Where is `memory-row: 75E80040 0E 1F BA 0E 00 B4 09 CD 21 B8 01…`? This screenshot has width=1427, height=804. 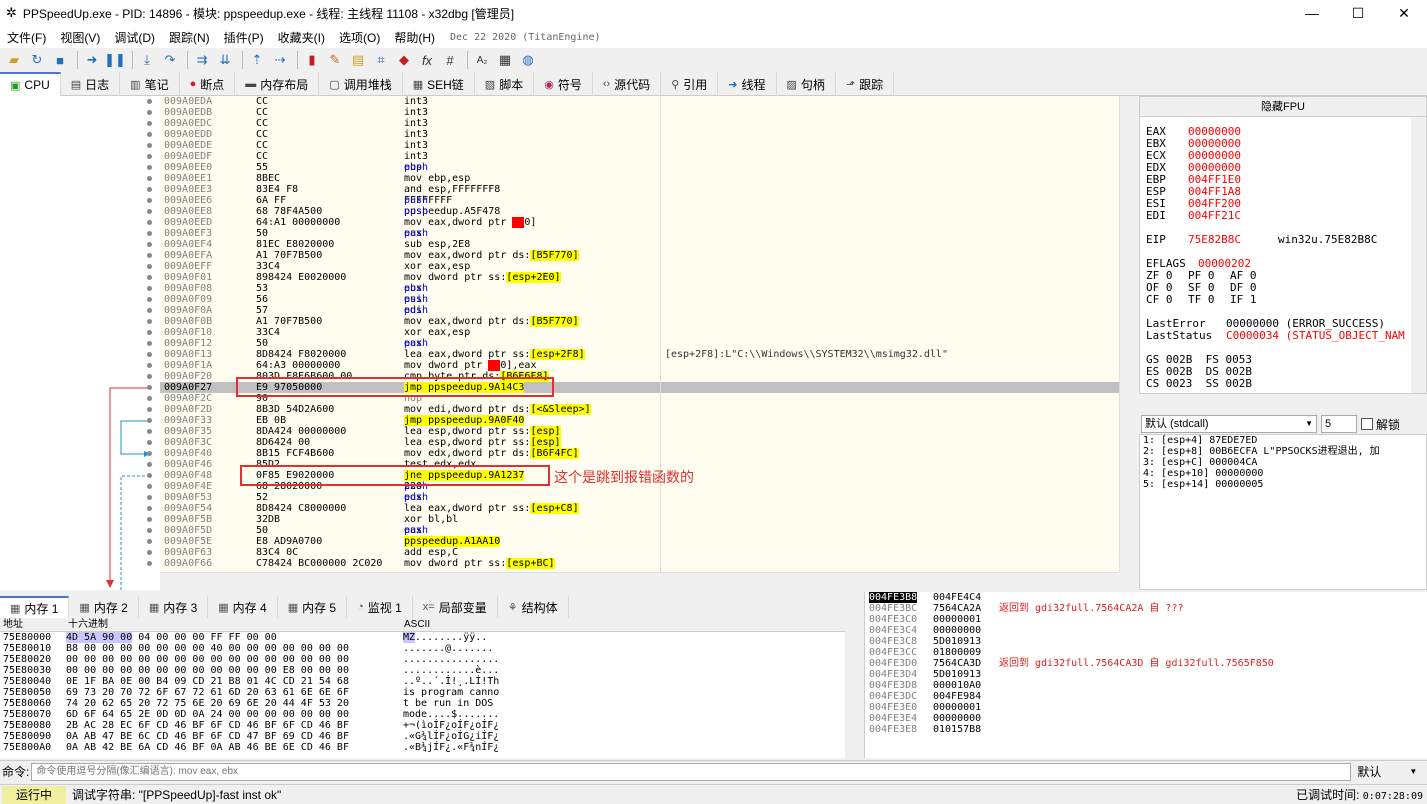 memory-row: 75E80040 0E 1F BA 0E 00 B4 09 CD 21 B8 01… is located at coordinates (422, 681).